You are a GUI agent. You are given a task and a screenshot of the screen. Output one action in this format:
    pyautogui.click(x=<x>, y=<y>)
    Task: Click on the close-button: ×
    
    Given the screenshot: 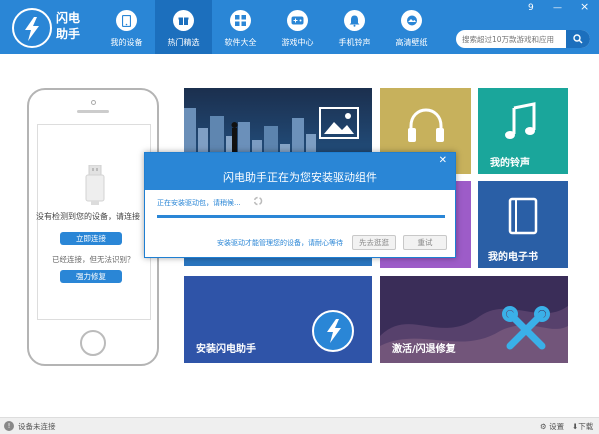 What is the action you would take?
    pyautogui.click(x=584, y=6)
    